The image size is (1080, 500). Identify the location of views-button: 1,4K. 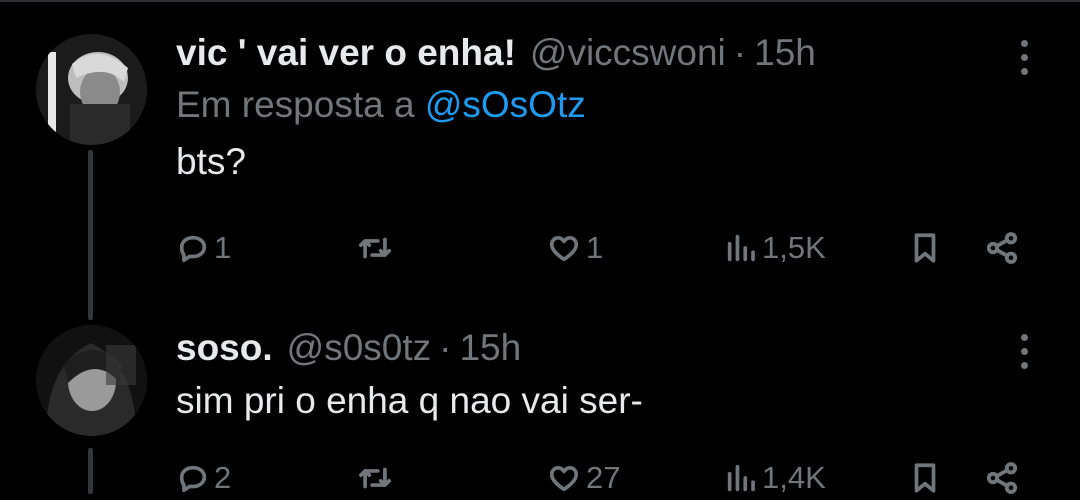
(775, 478).